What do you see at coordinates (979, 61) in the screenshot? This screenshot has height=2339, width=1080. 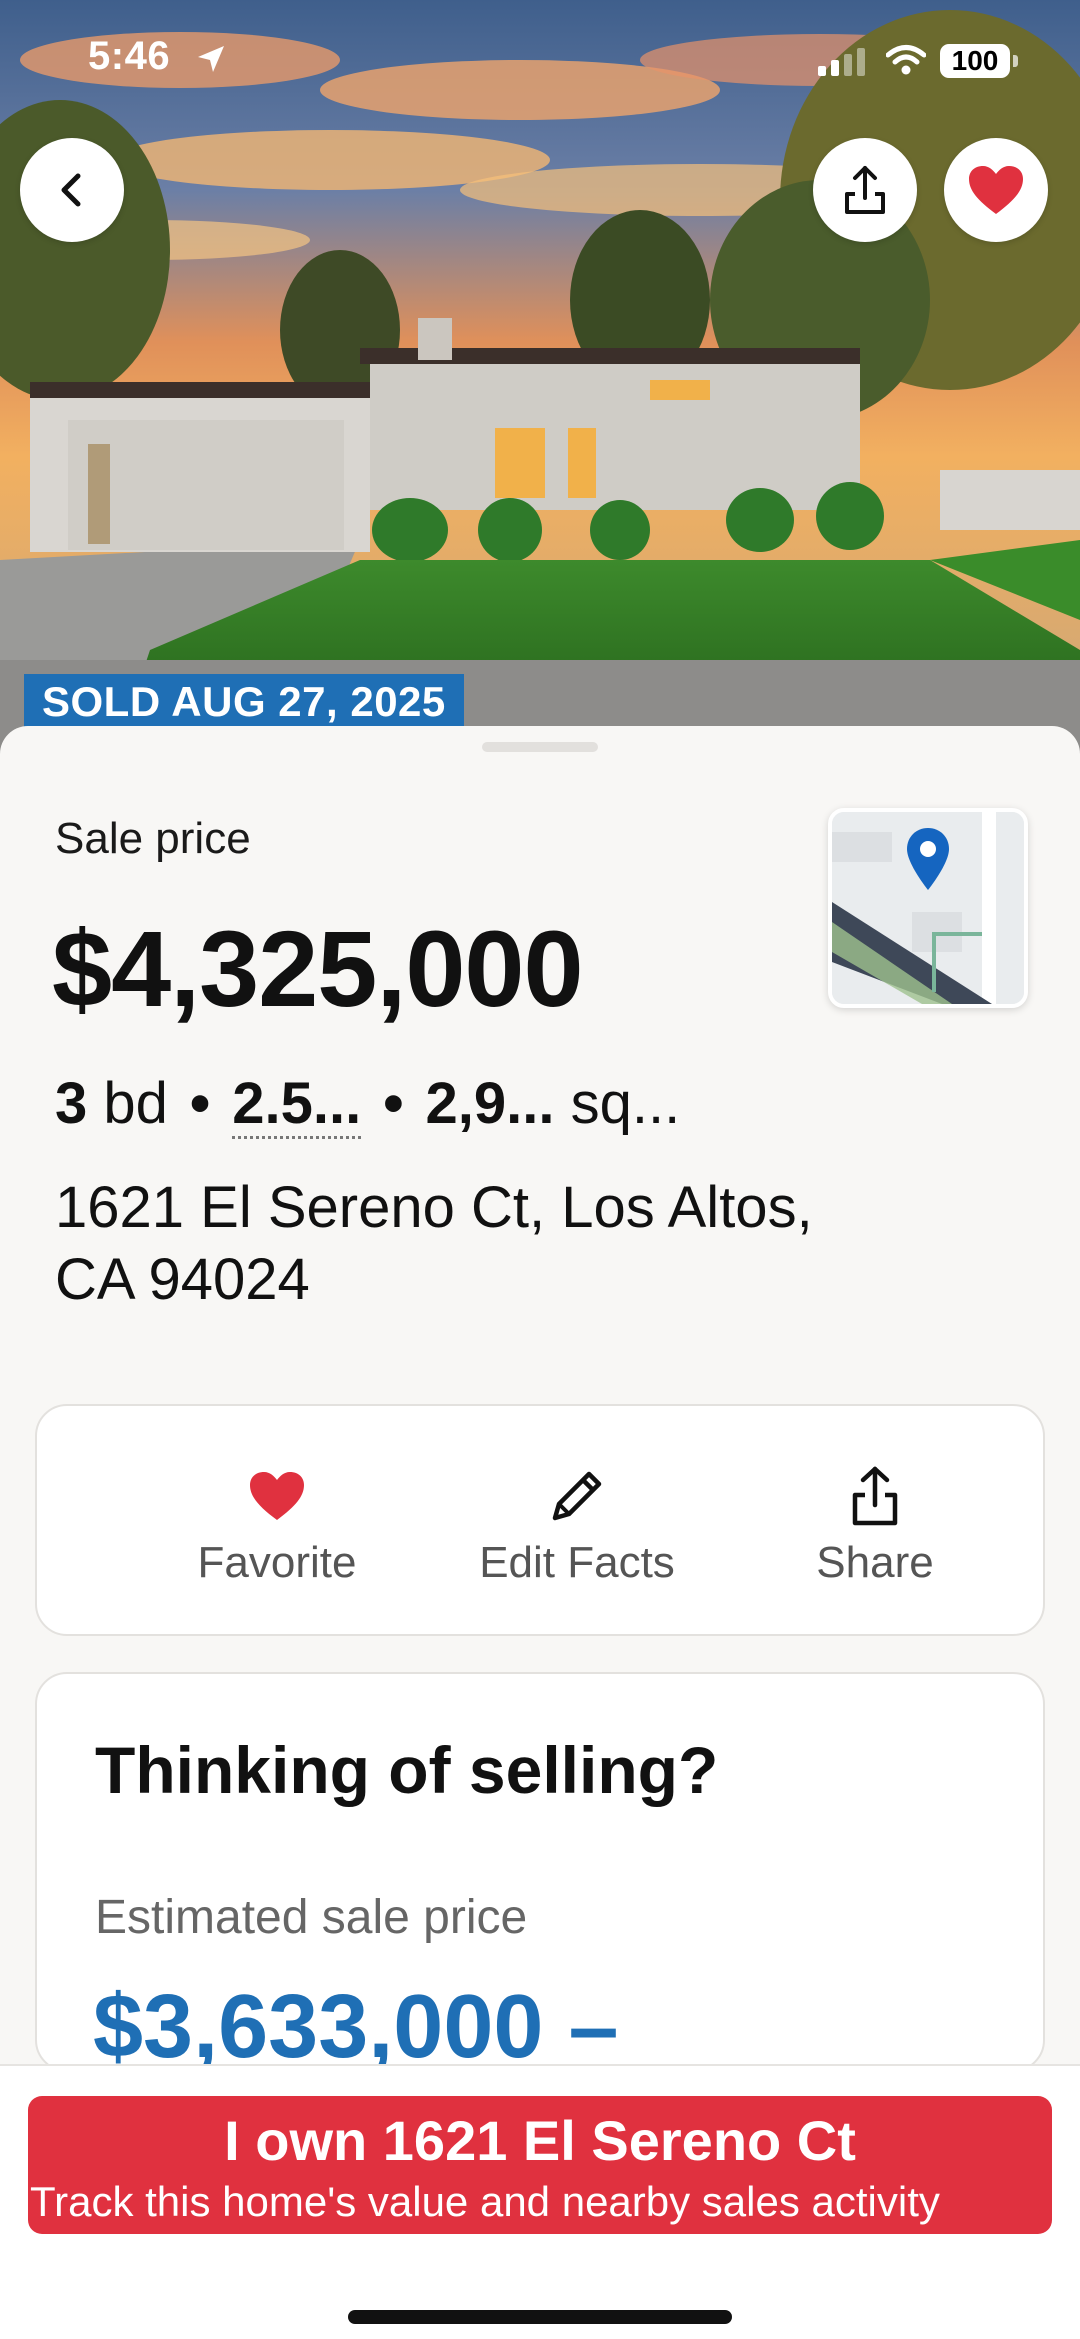 I see `battery-indicator: 100` at bounding box center [979, 61].